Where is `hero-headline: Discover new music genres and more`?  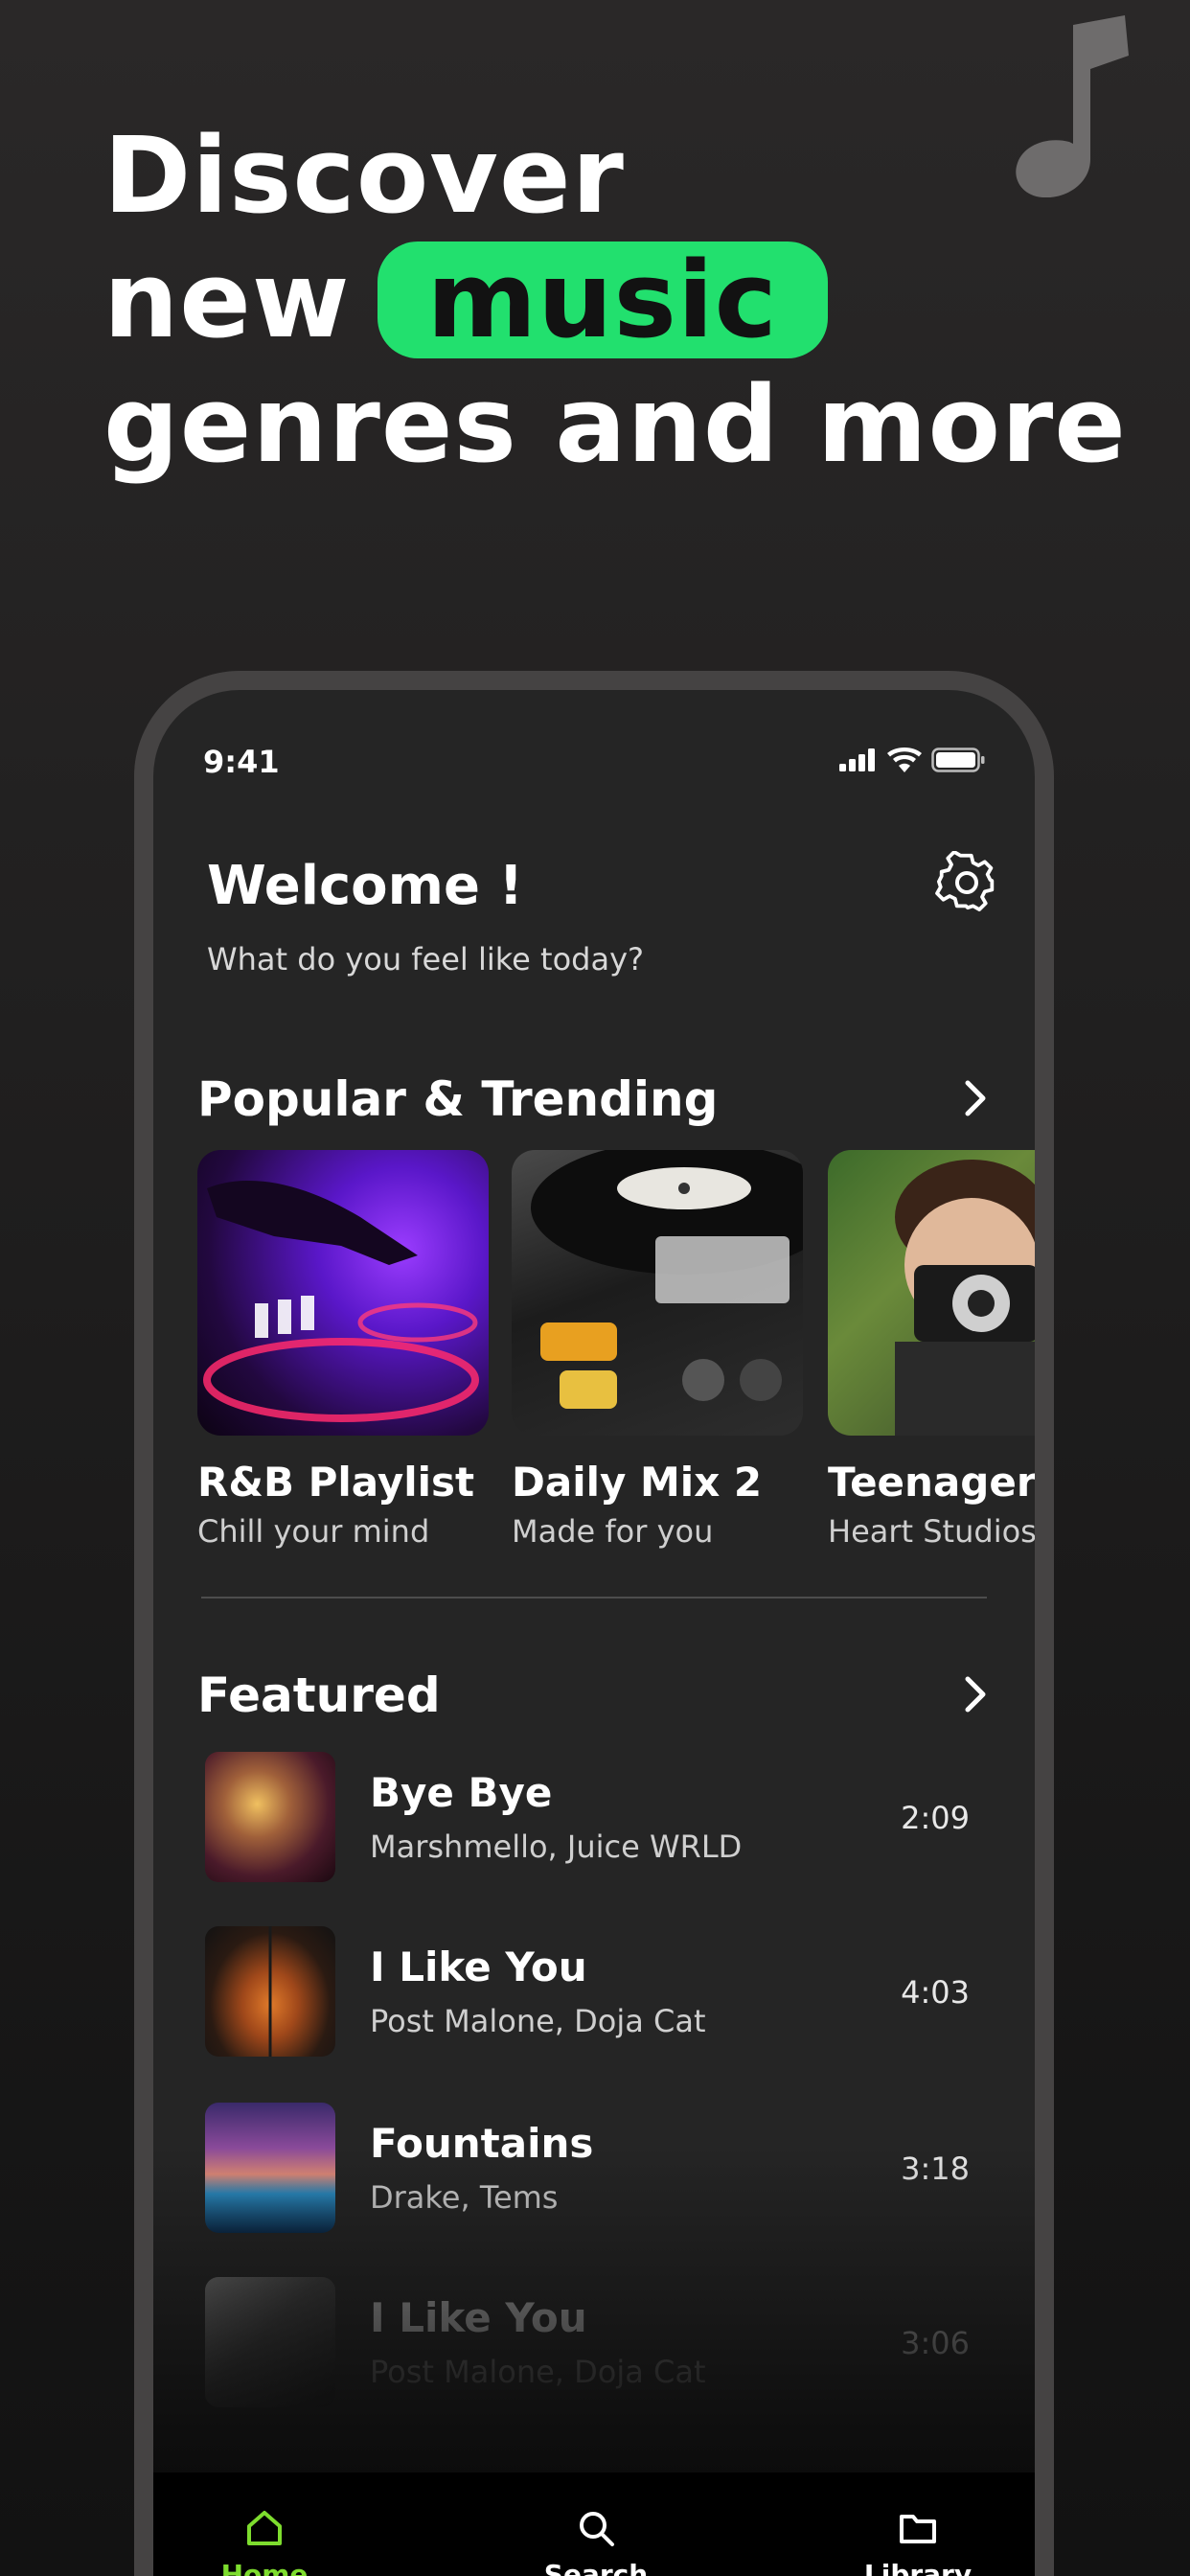
hero-headline: Discover new music genres and more is located at coordinates (615, 300).